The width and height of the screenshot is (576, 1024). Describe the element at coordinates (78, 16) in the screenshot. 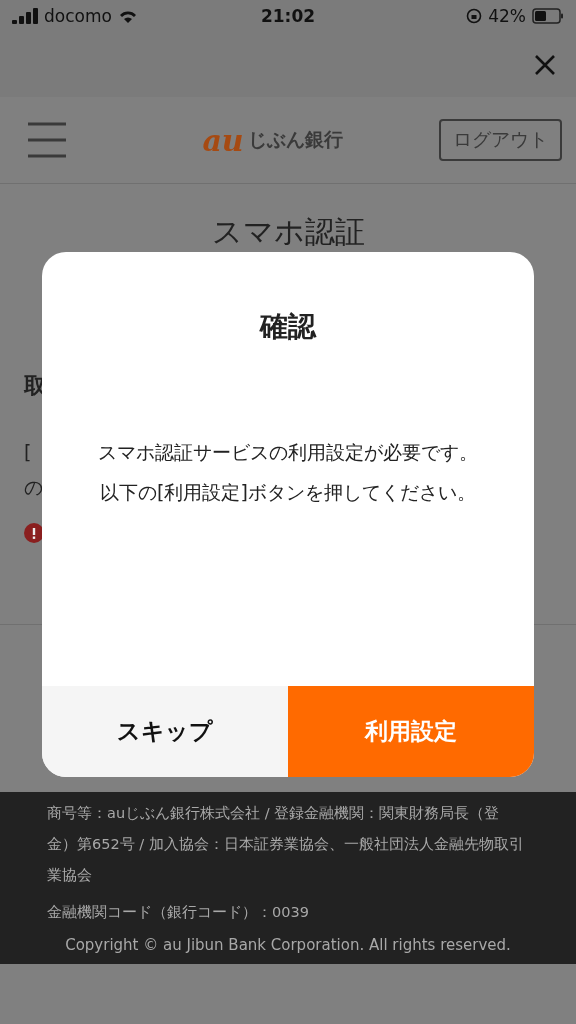

I see `carrier-name: docomo` at that location.